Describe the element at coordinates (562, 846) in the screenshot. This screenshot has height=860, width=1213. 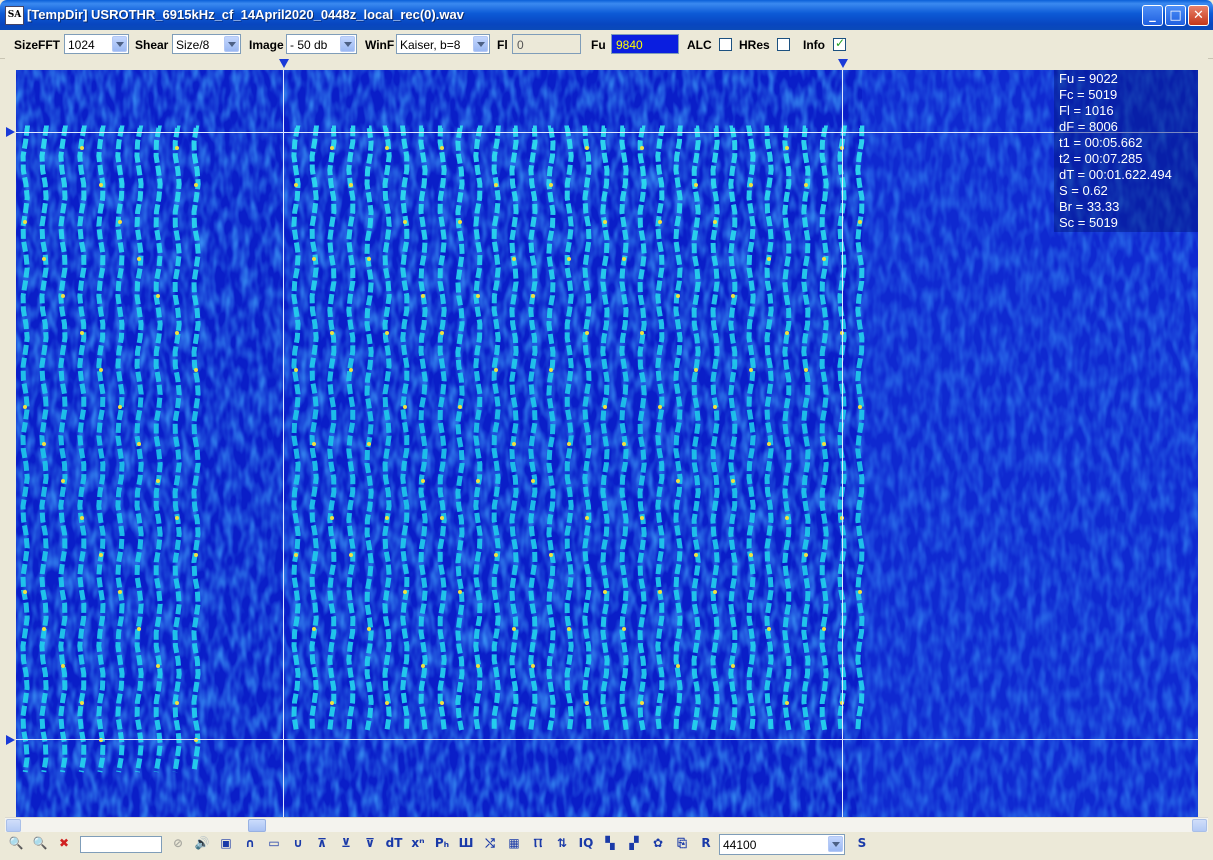
I see `bars-icon: ⇅` at that location.